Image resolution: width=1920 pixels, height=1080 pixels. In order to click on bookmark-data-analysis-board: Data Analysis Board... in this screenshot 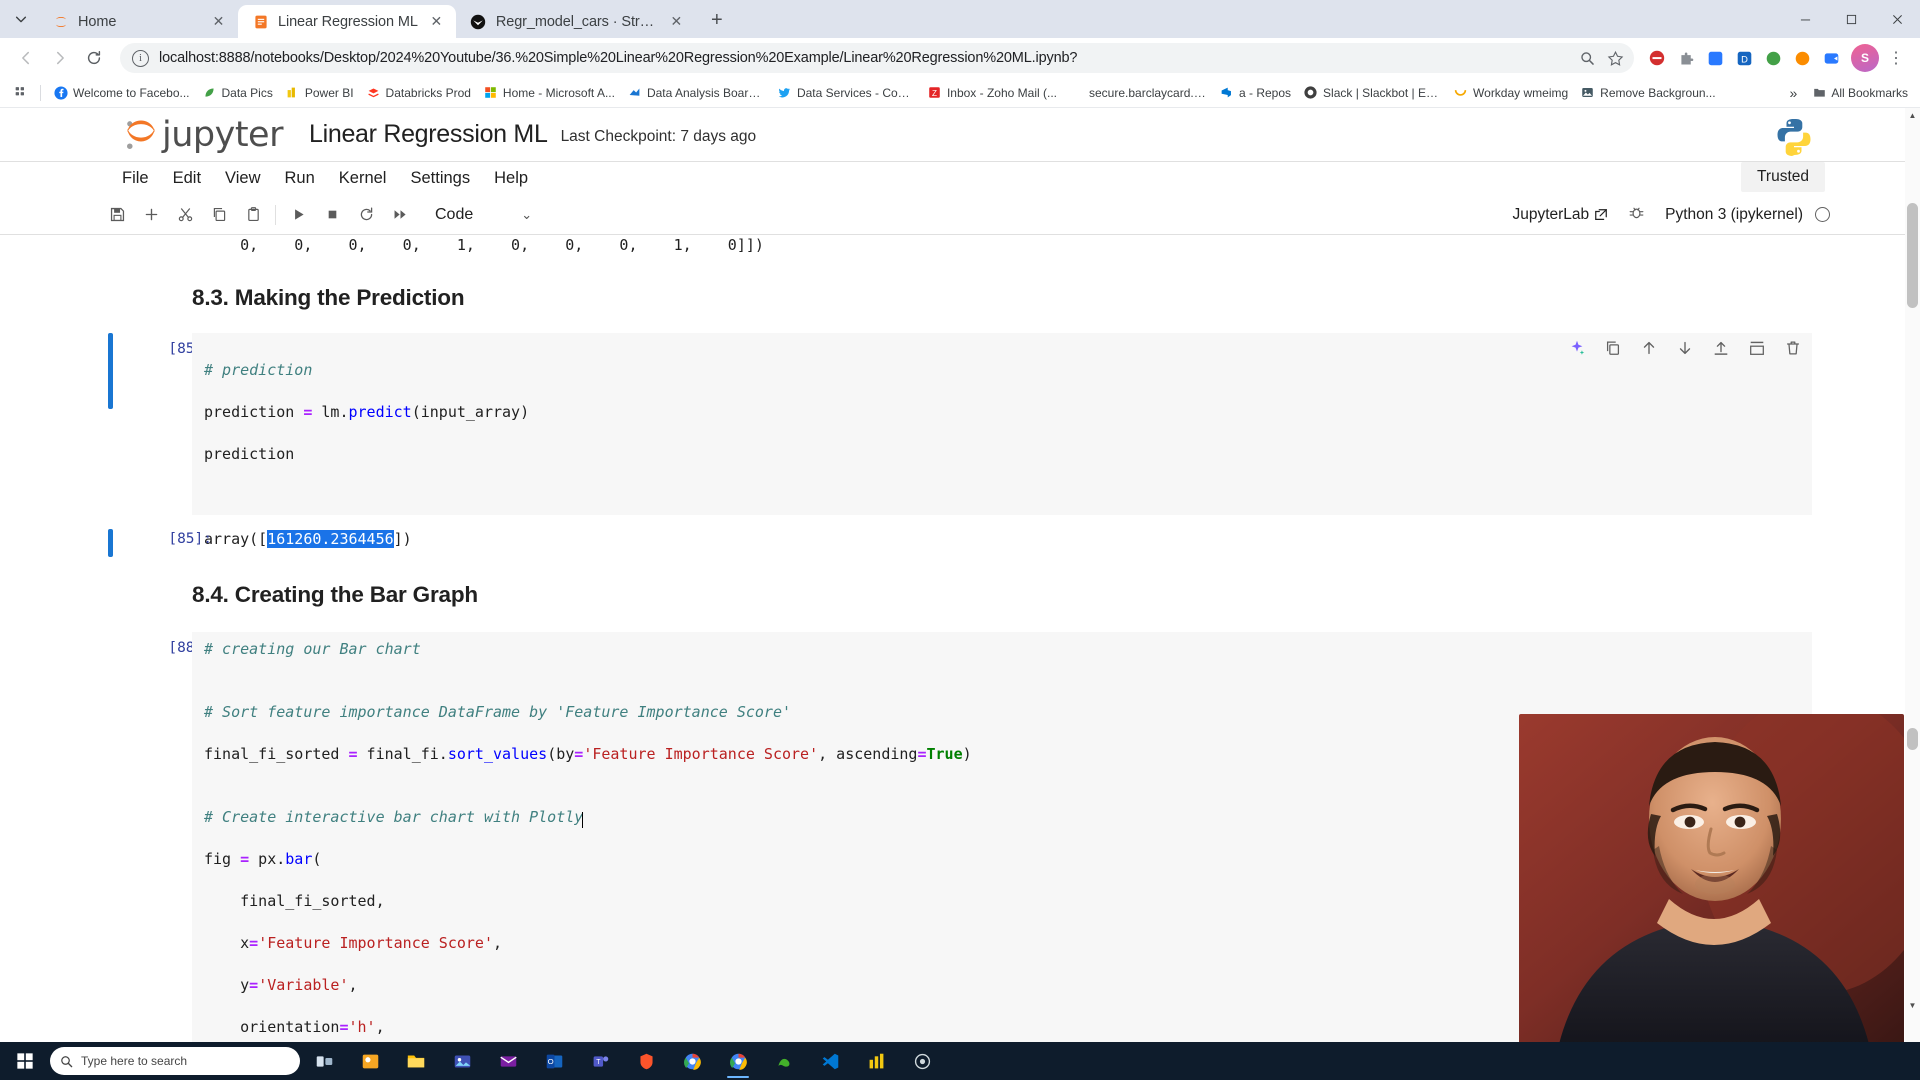, I will do `click(696, 92)`.